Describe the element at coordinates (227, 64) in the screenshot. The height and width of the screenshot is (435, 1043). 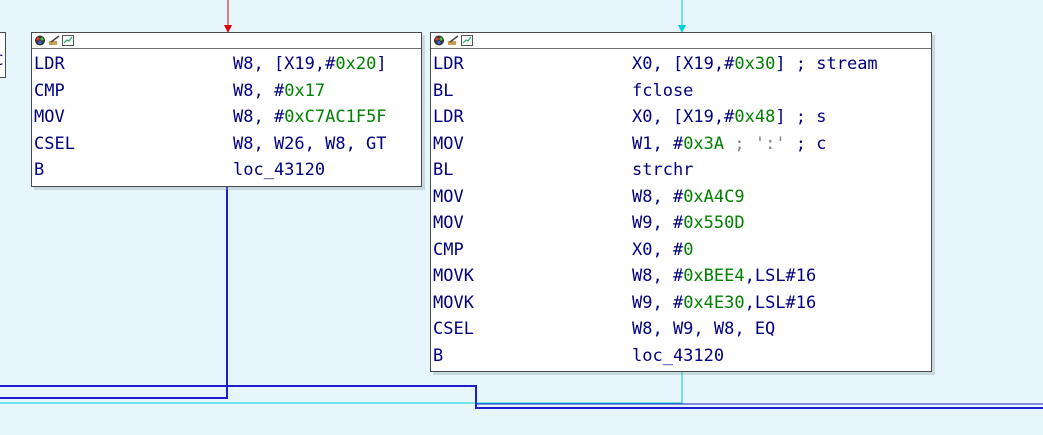
I see `instruction-line: LDR W8, [X19,#0x20]` at that location.